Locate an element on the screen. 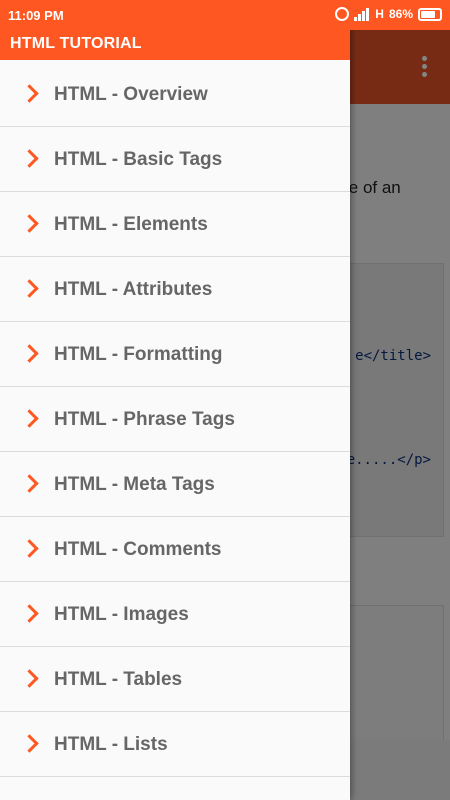 This screenshot has height=800, width=450. drawer-item-formatting: HTML - Formatting is located at coordinates (175, 354).